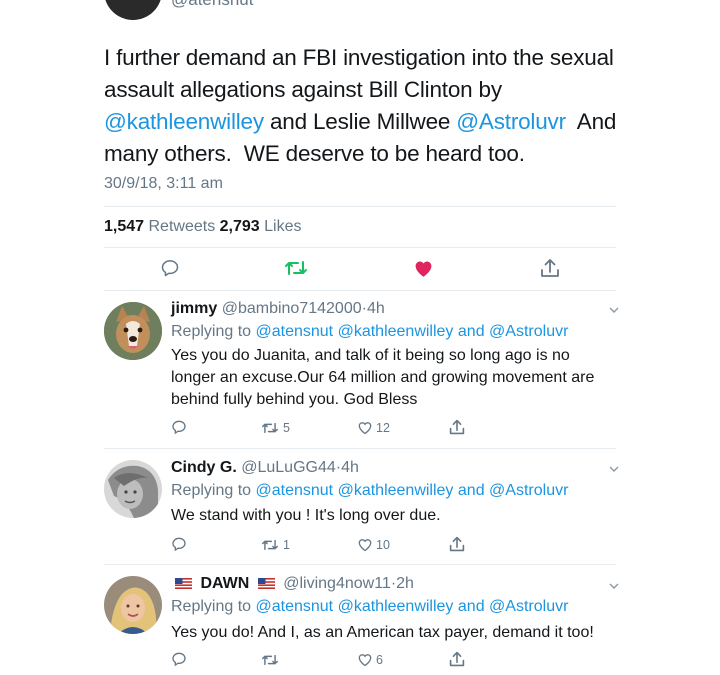  I want to click on retweets-count: 1,547, so click(124, 226).